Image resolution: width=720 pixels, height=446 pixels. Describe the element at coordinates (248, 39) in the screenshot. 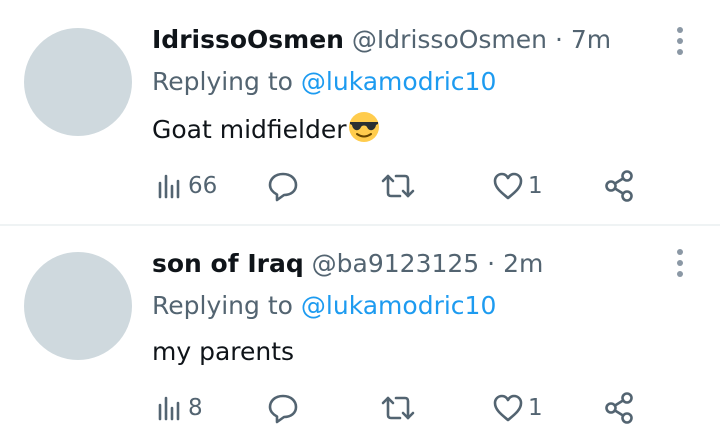

I see `author-name: IdrissoOsmen` at that location.